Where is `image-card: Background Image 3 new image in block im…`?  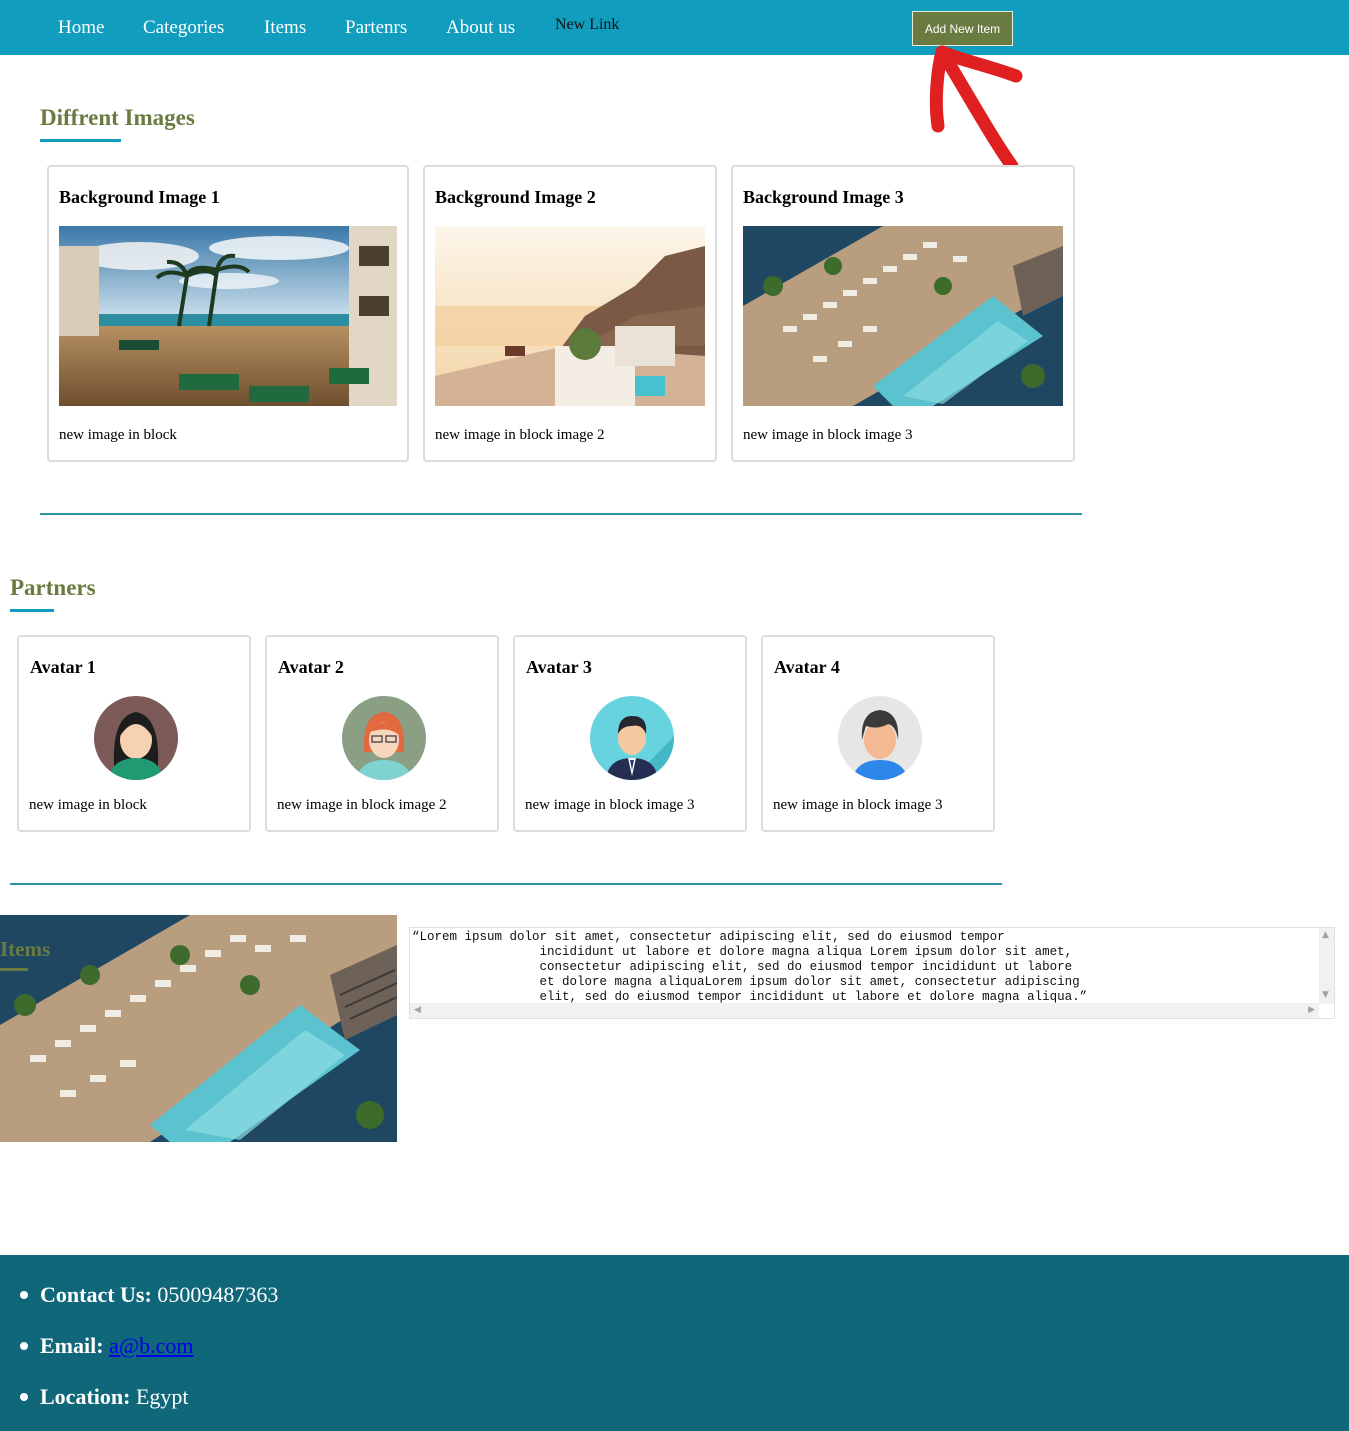
image-card: Background Image 3 new image in block im… is located at coordinates (903, 313).